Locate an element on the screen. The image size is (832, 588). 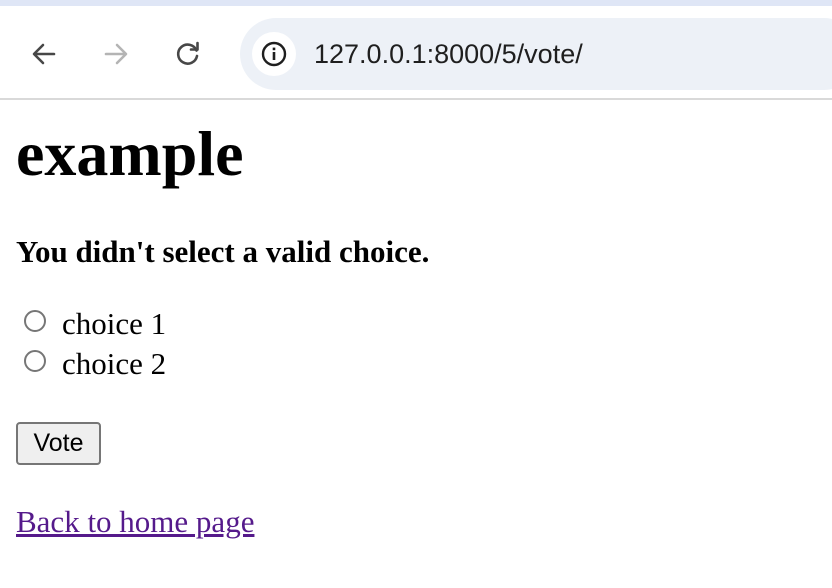
address-bar: 127.0.0.1:8000/5/vote/ is located at coordinates (536, 54).